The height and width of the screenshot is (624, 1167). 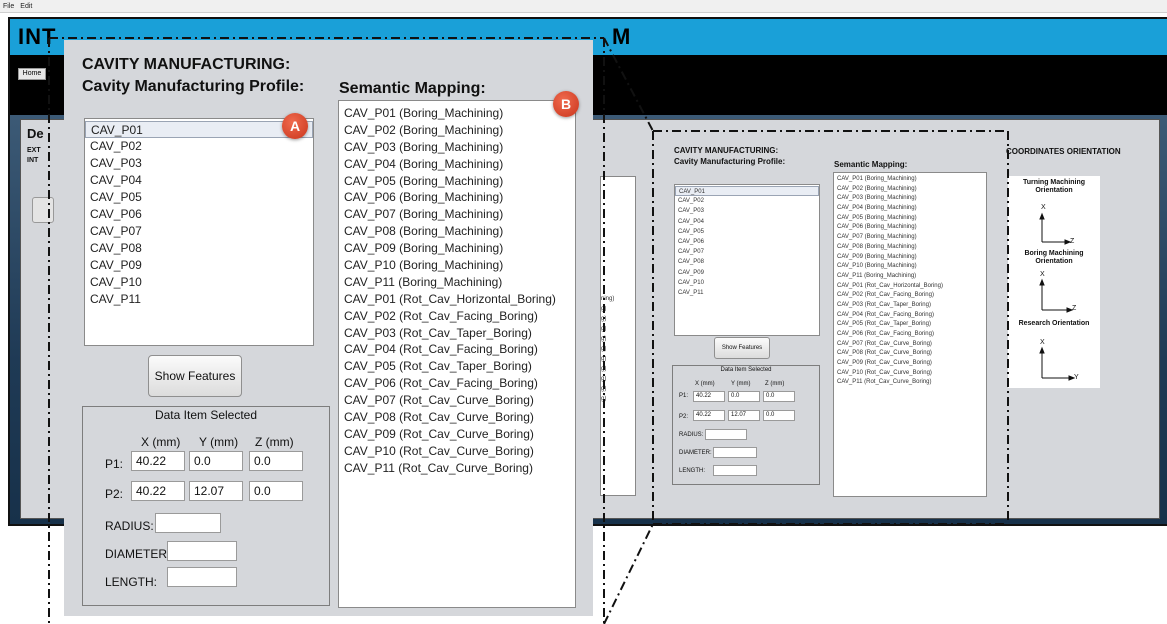 What do you see at coordinates (457, 434) in the screenshot?
I see `mapping-list-item: CAV_P09 (Rot_Cav_Curve_Boring)` at bounding box center [457, 434].